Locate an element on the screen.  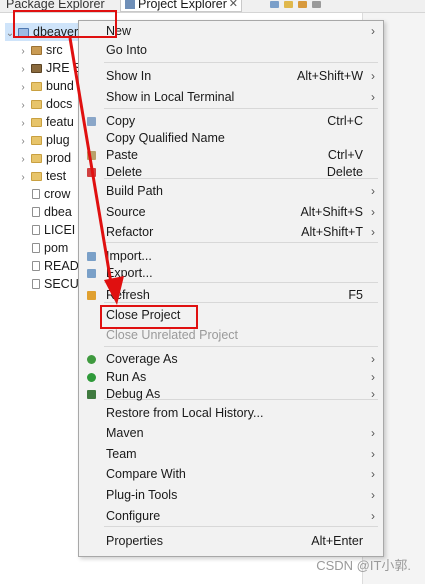
watermark: CSDN @IT小郭. is located at coordinates (363, 565).